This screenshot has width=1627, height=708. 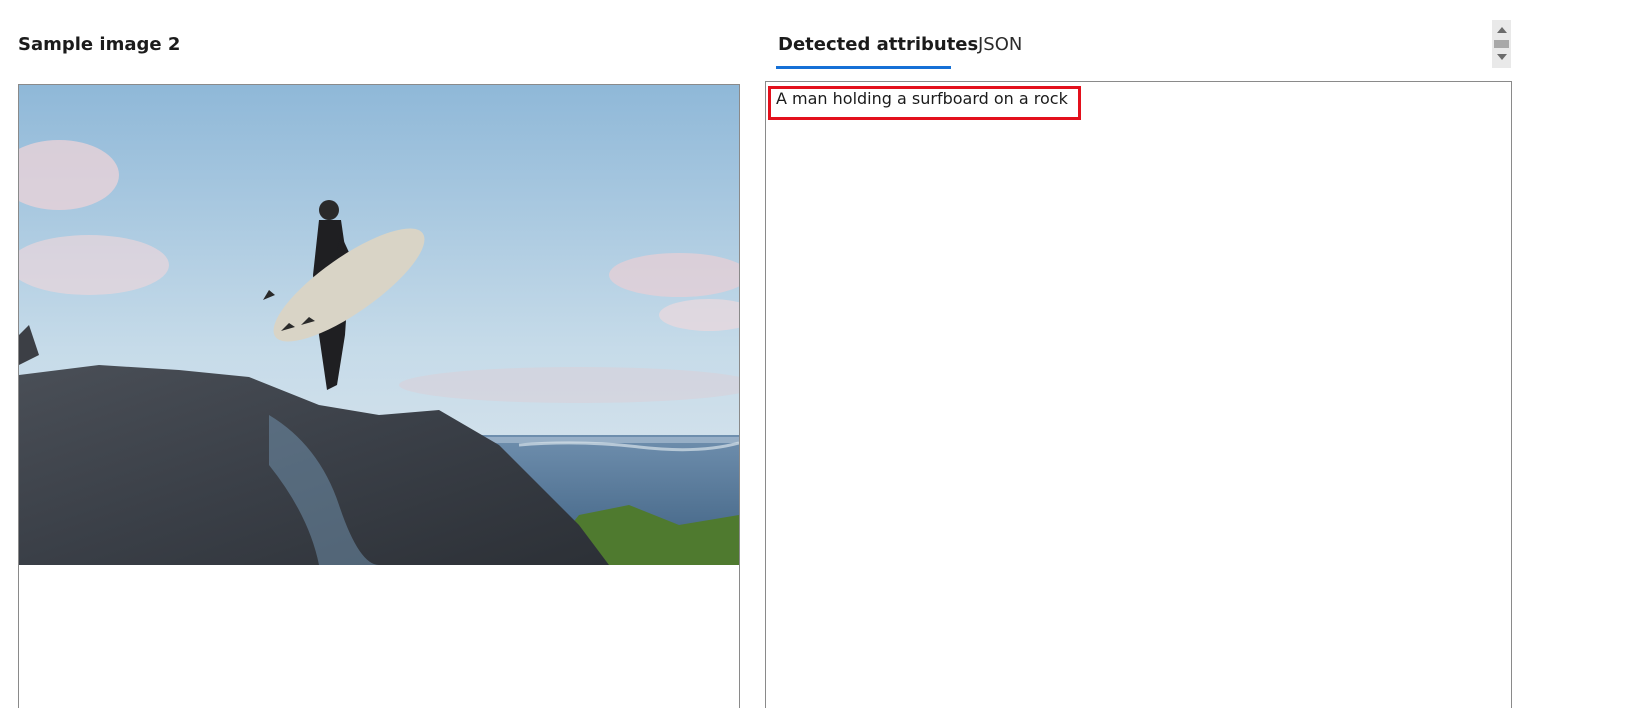 I want to click on tab-detected-attributes: Detected attributes, so click(x=878, y=44).